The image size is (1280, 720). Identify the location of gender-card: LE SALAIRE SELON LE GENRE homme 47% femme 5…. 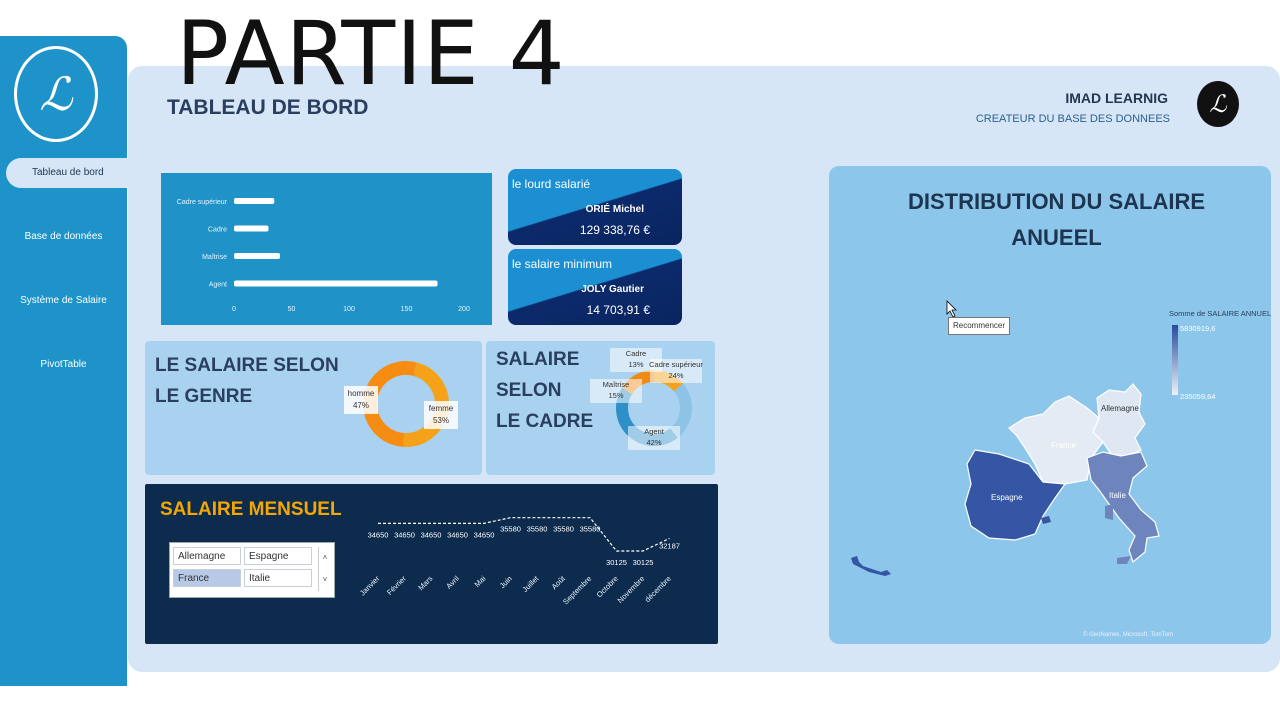
(313, 408).